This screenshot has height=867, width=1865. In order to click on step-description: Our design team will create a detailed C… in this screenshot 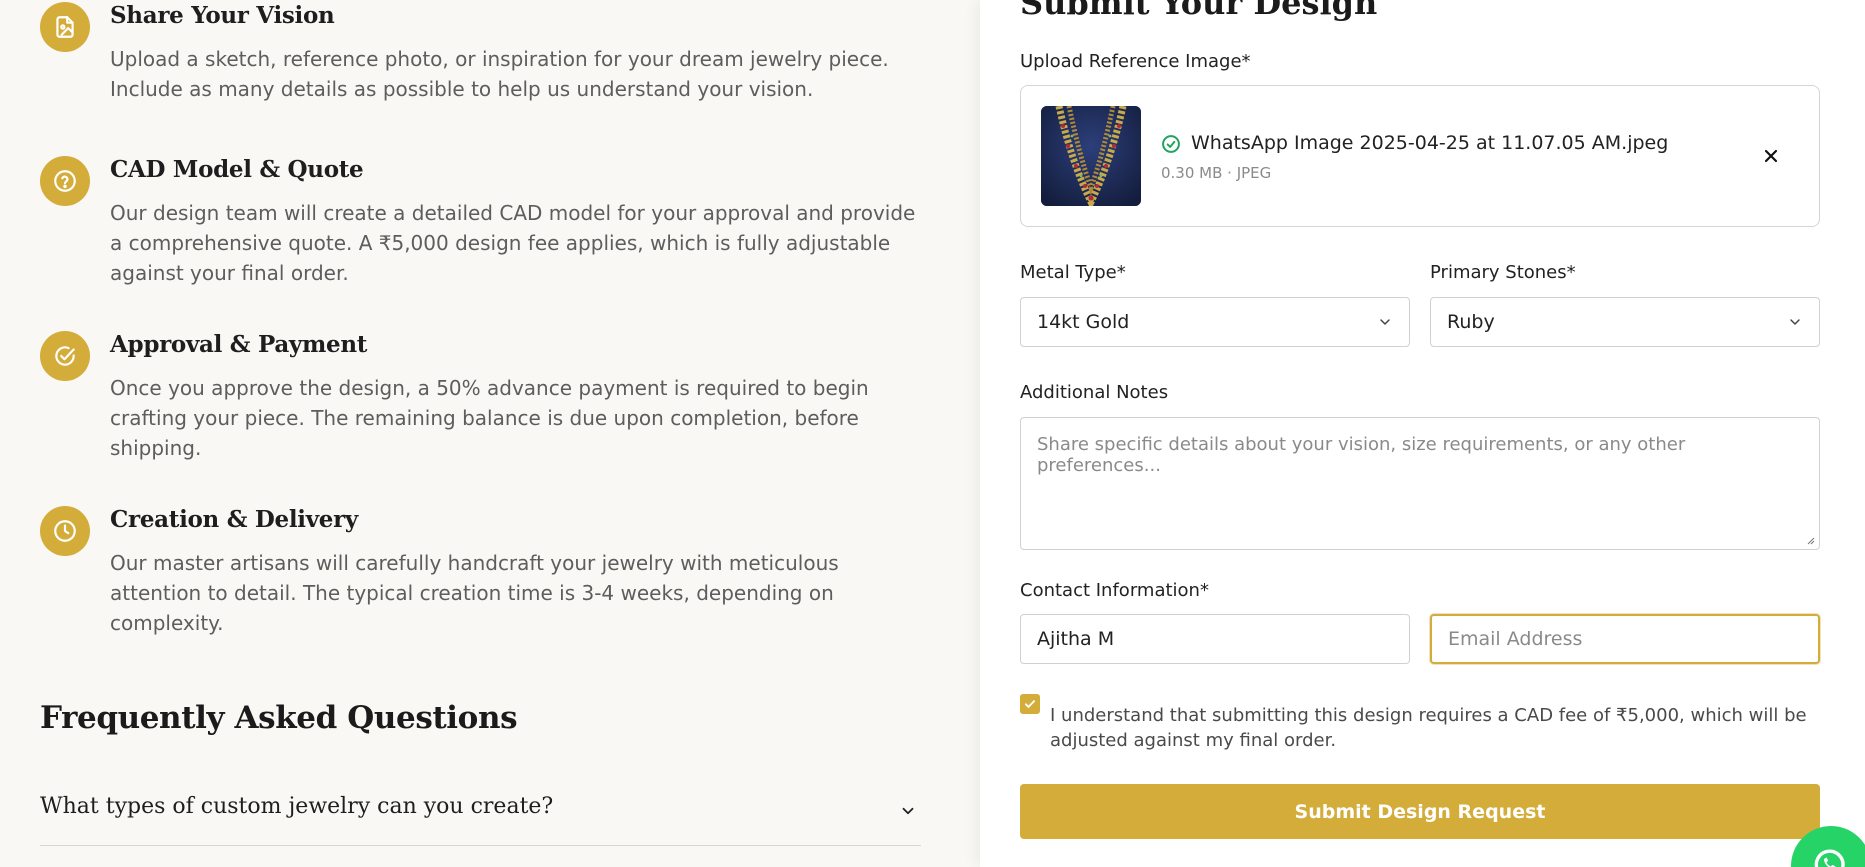, I will do `click(513, 243)`.